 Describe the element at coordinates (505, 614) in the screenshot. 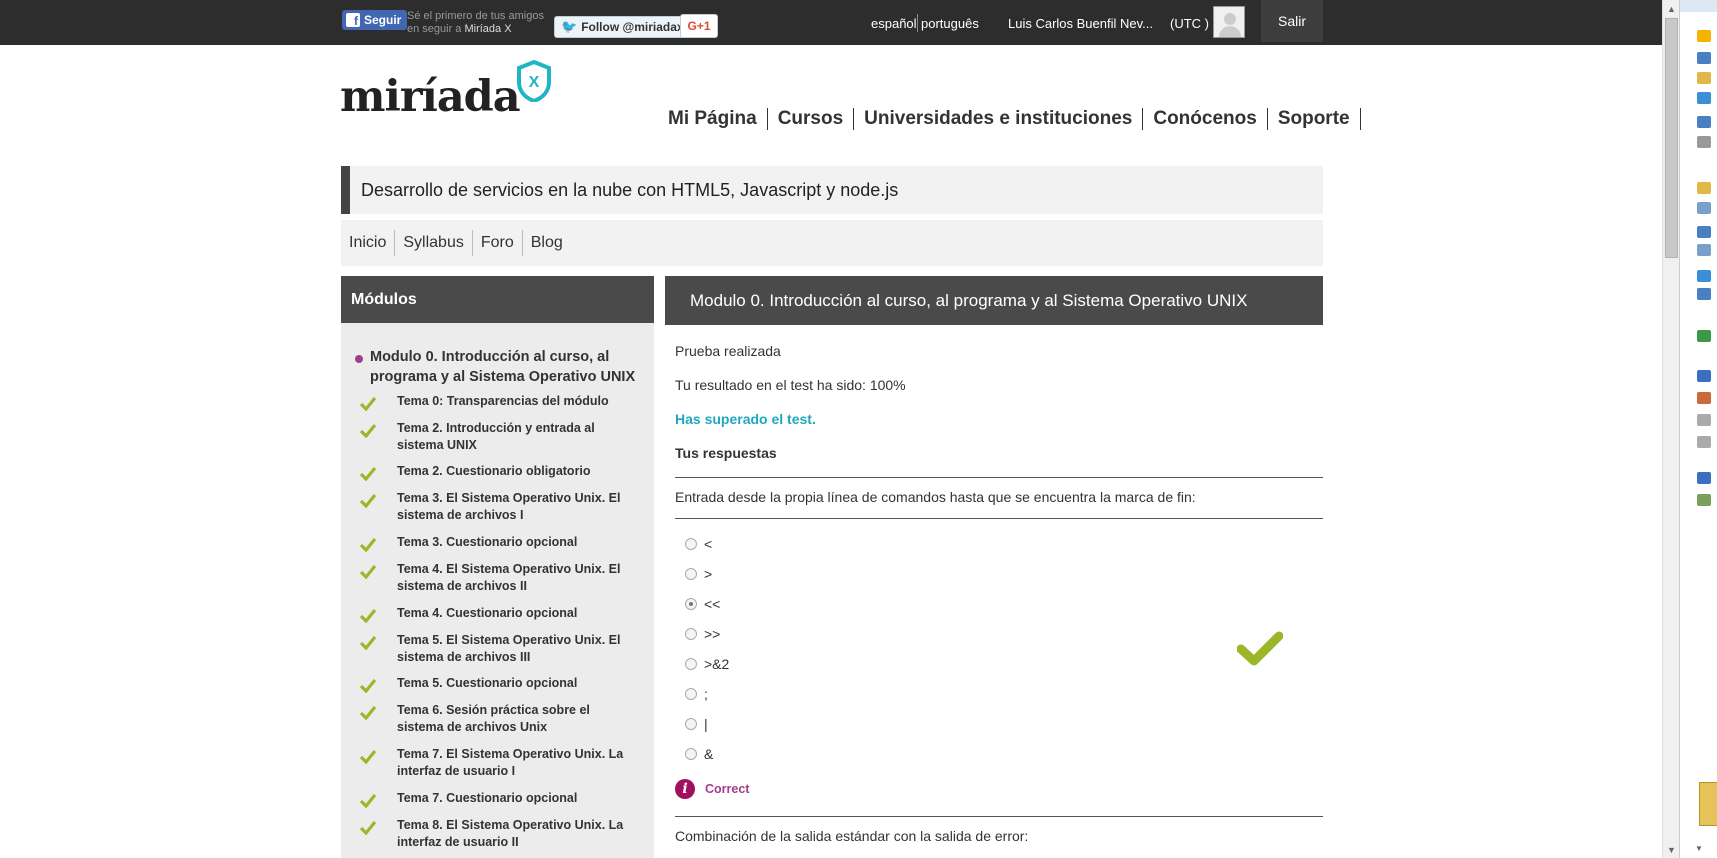

I see `sidebar-topic: Tema 4. Cuestionario opcional` at that location.